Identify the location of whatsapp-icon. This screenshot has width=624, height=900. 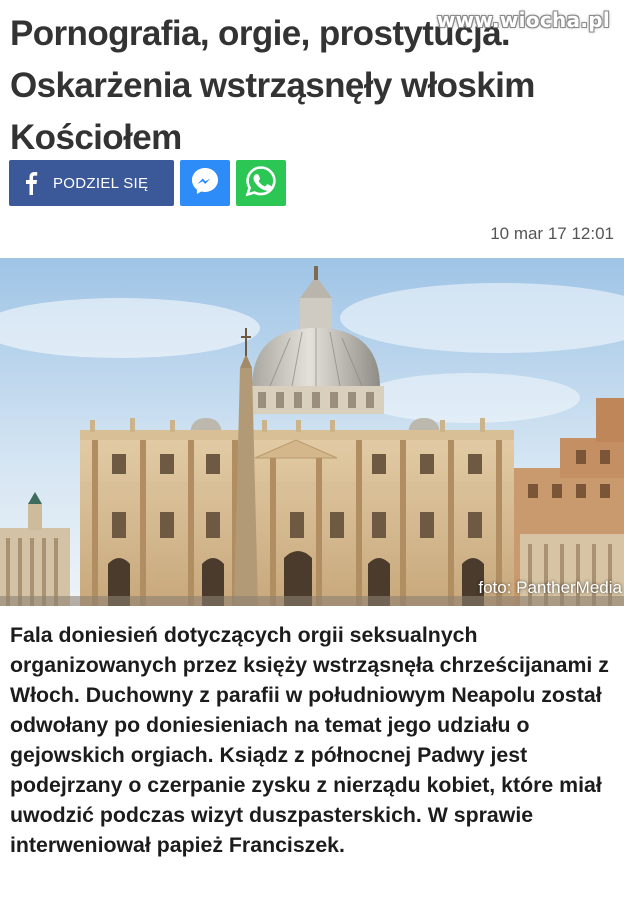
(261, 183).